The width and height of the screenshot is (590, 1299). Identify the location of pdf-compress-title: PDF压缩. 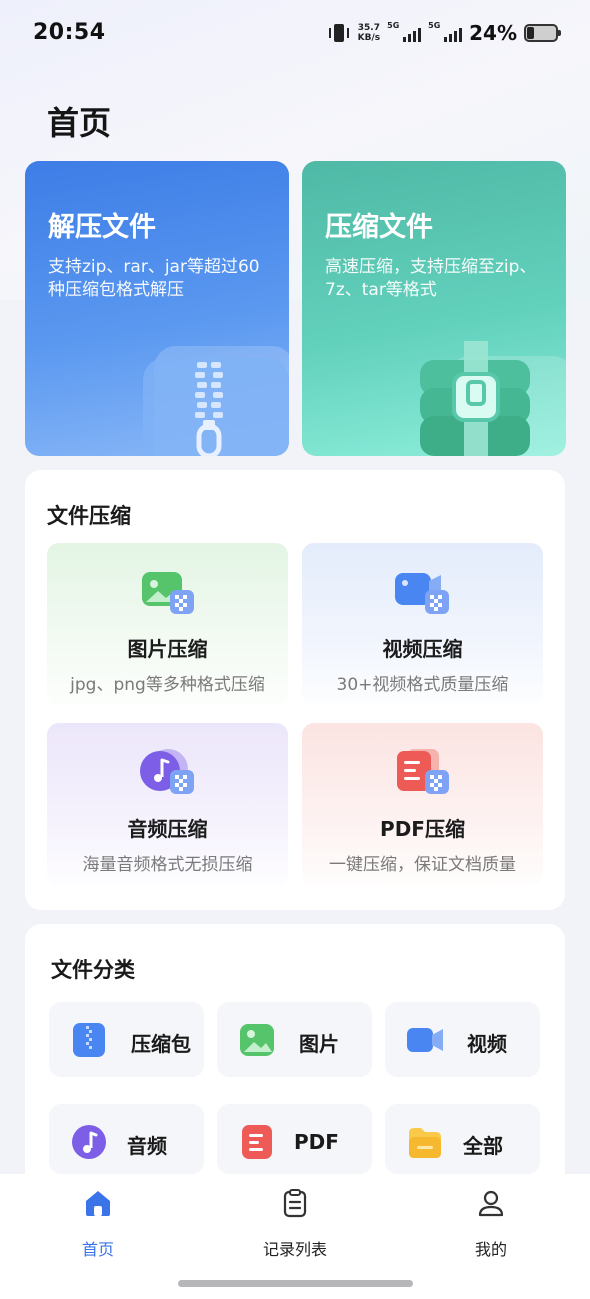
(422, 829).